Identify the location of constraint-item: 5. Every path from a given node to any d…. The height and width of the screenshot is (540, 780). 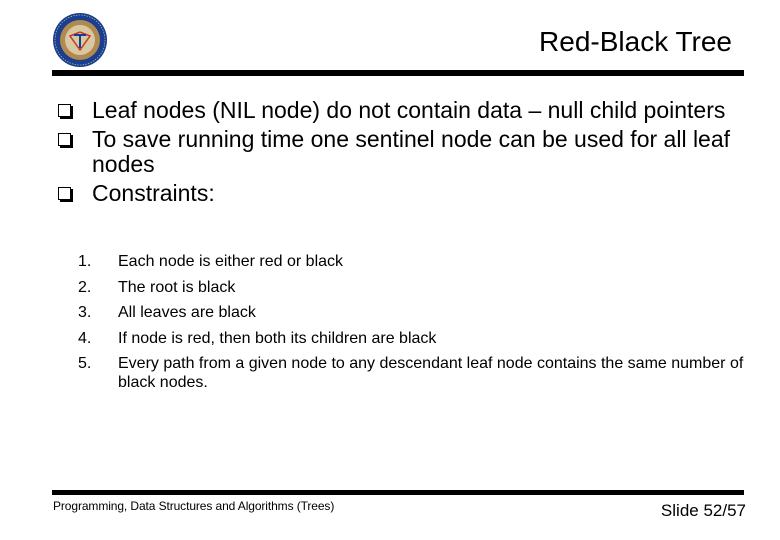
(418, 373).